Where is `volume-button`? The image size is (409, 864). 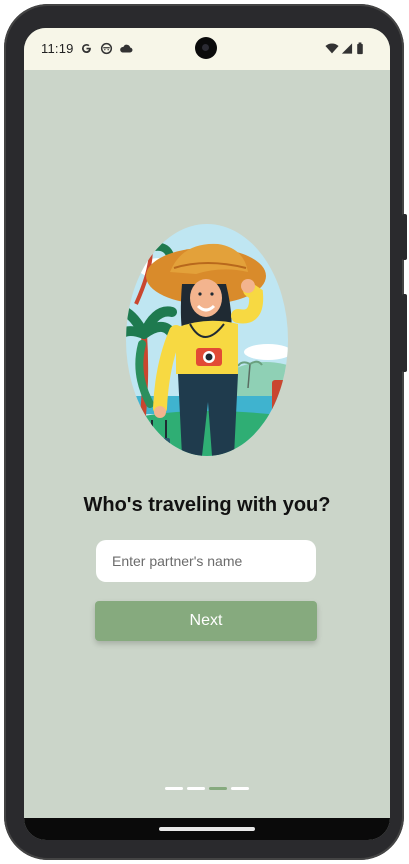
volume-button is located at coordinates (404, 333).